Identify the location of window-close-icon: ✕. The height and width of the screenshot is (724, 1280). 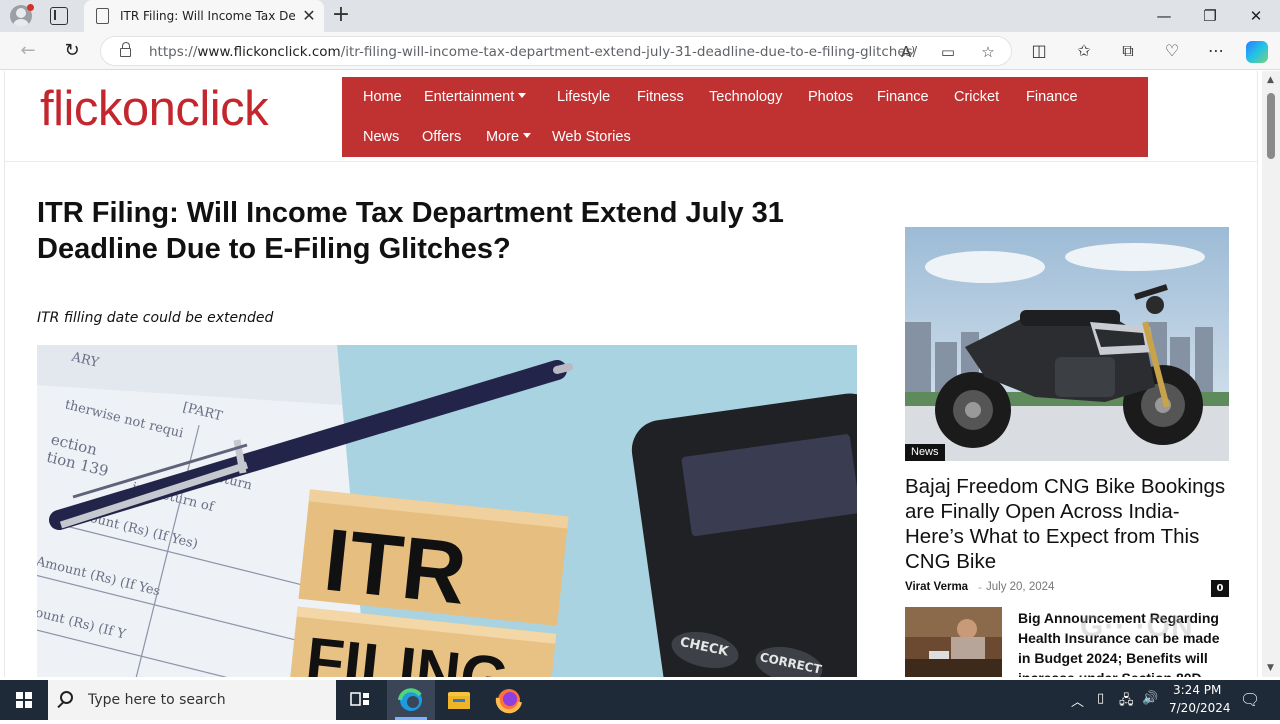
(1256, 16).